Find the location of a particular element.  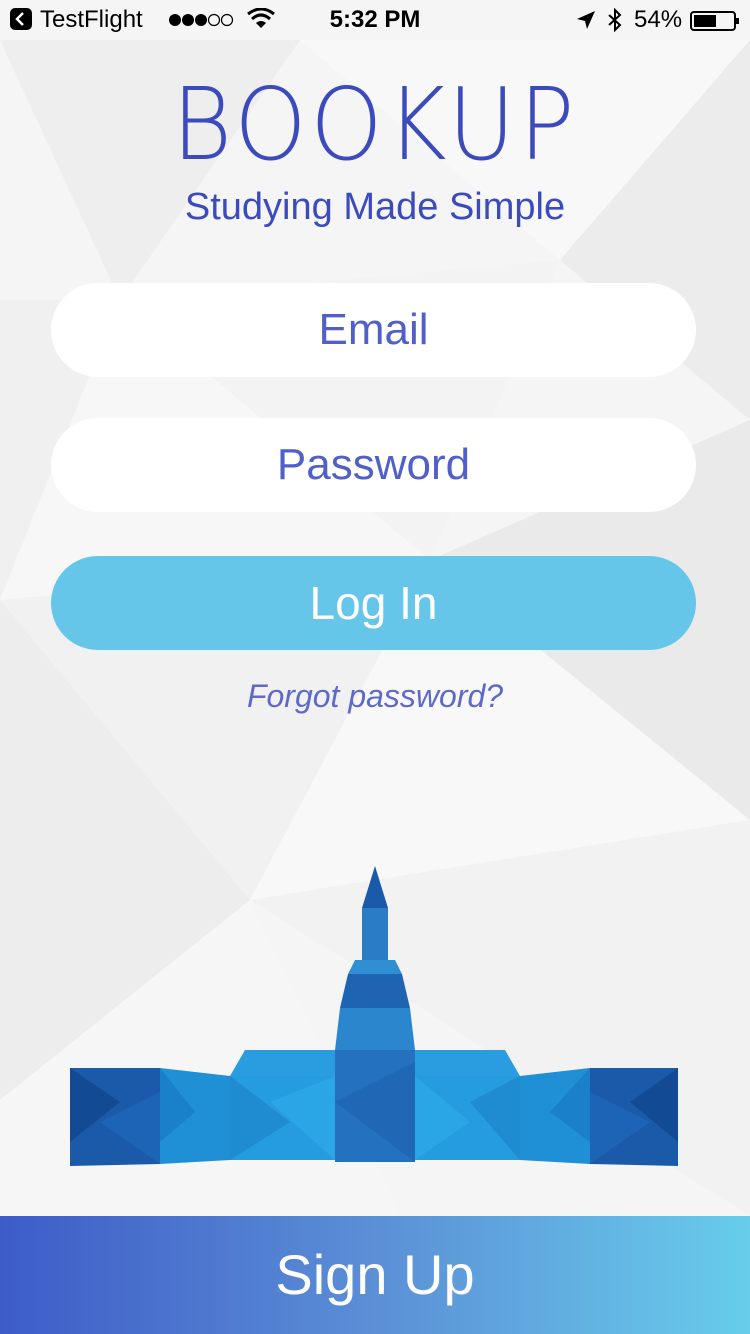

app-tagline: Studying Made Simple is located at coordinates (375, 207).